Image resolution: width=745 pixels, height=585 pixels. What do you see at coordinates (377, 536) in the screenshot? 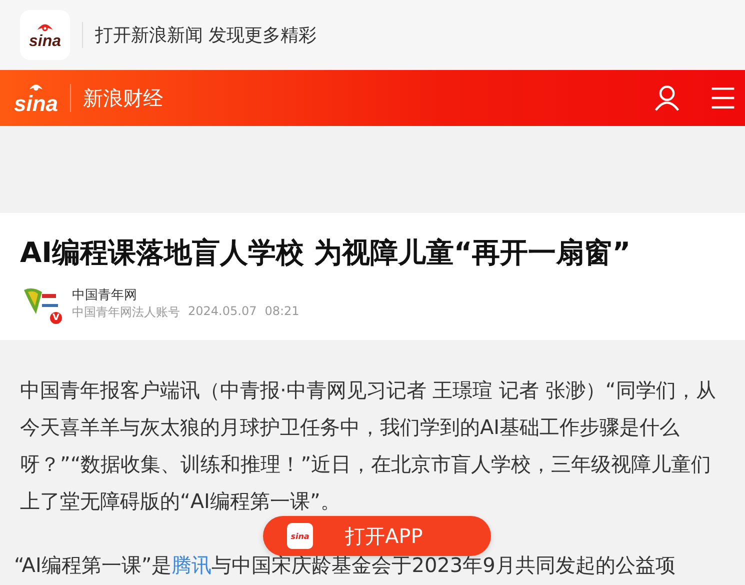
I see `open-app-button: sina 打开APP` at bounding box center [377, 536].